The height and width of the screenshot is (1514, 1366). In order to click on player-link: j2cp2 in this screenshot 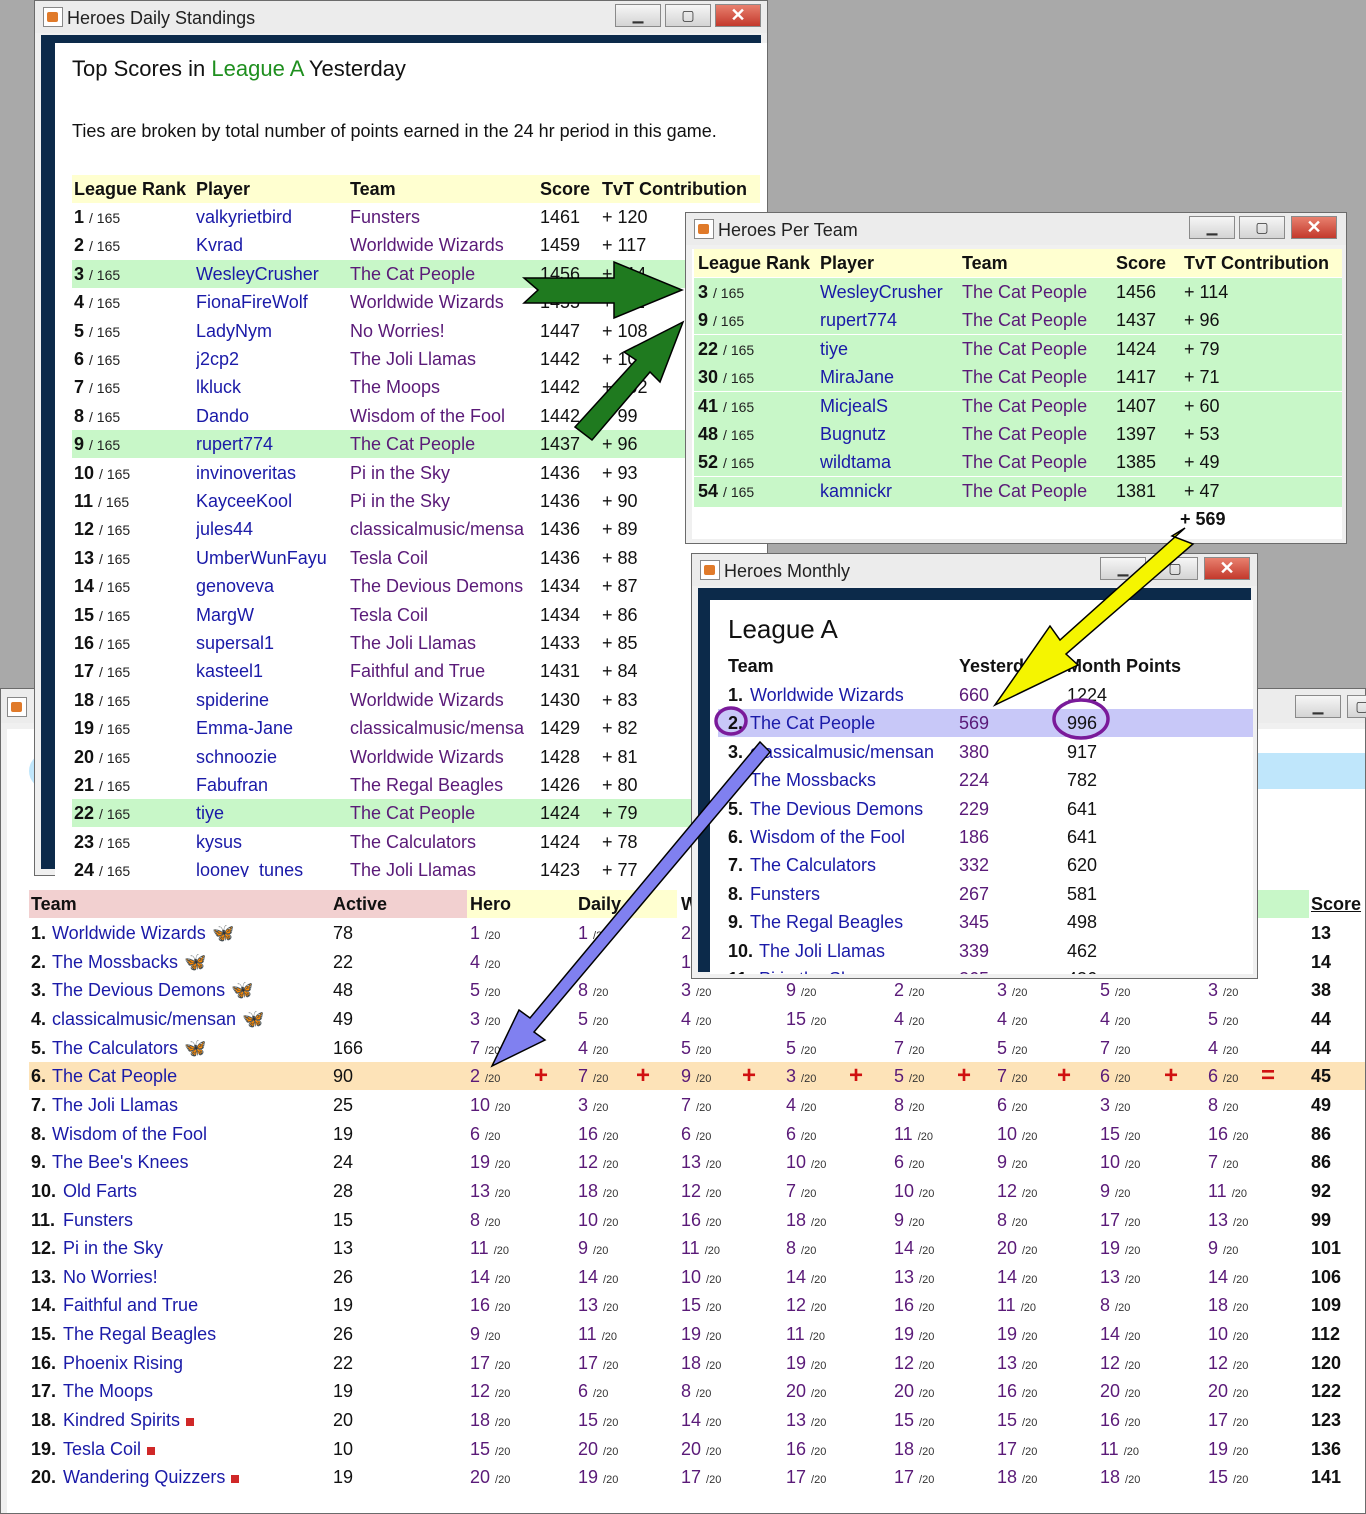, I will do `click(217, 359)`.